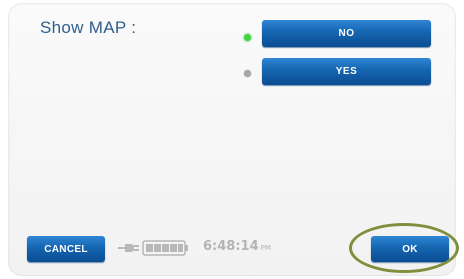  I want to click on cancel-button: CANCEL, so click(66, 249).